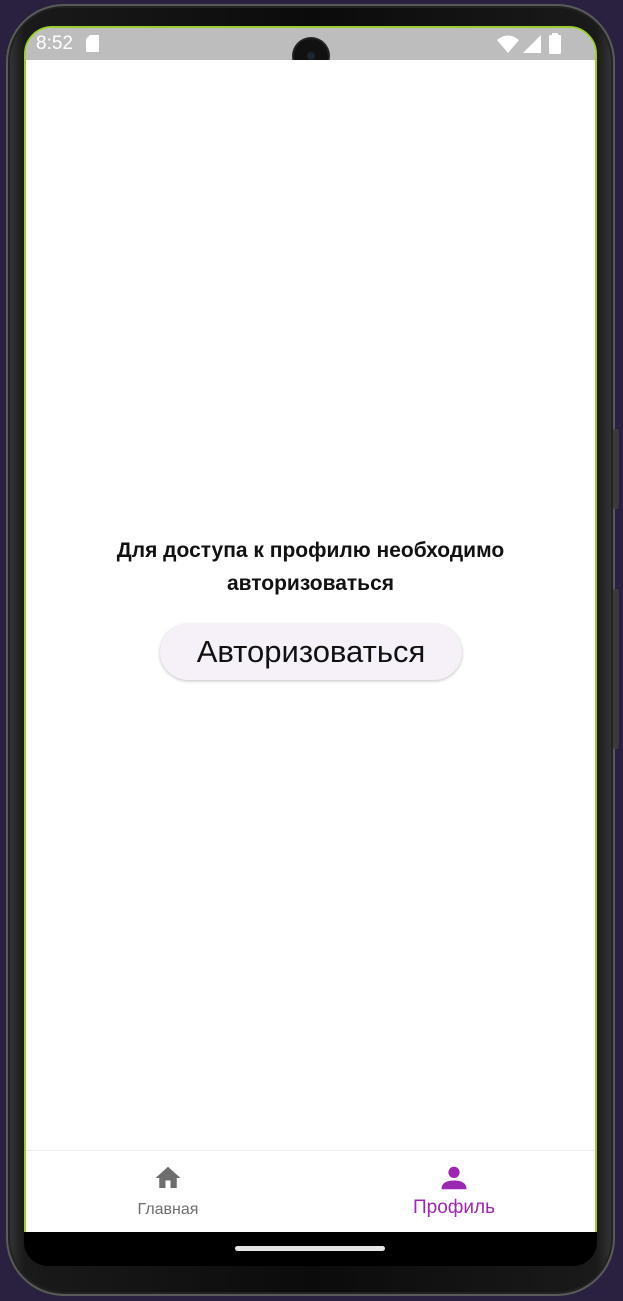  Describe the element at coordinates (168, 1209) in the screenshot. I see `nav-item-label: Главная` at that location.